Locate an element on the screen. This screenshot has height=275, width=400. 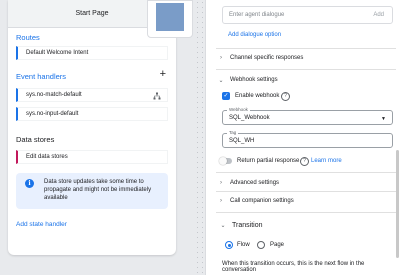
data-stores-title: Data stores is located at coordinates (35, 139).